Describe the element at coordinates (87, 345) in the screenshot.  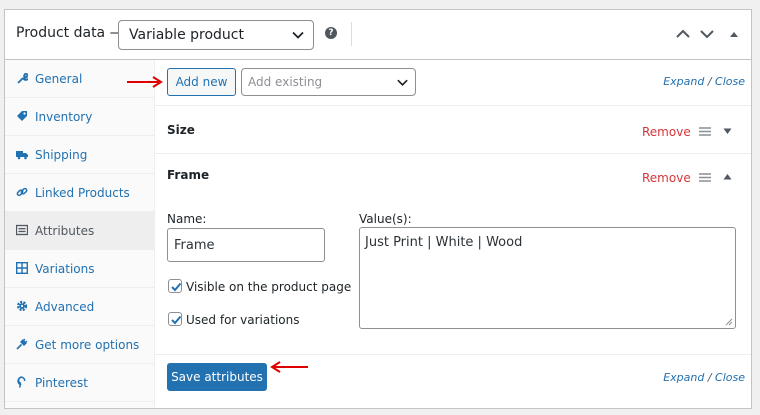
I see `tab-label: Get more options` at that location.